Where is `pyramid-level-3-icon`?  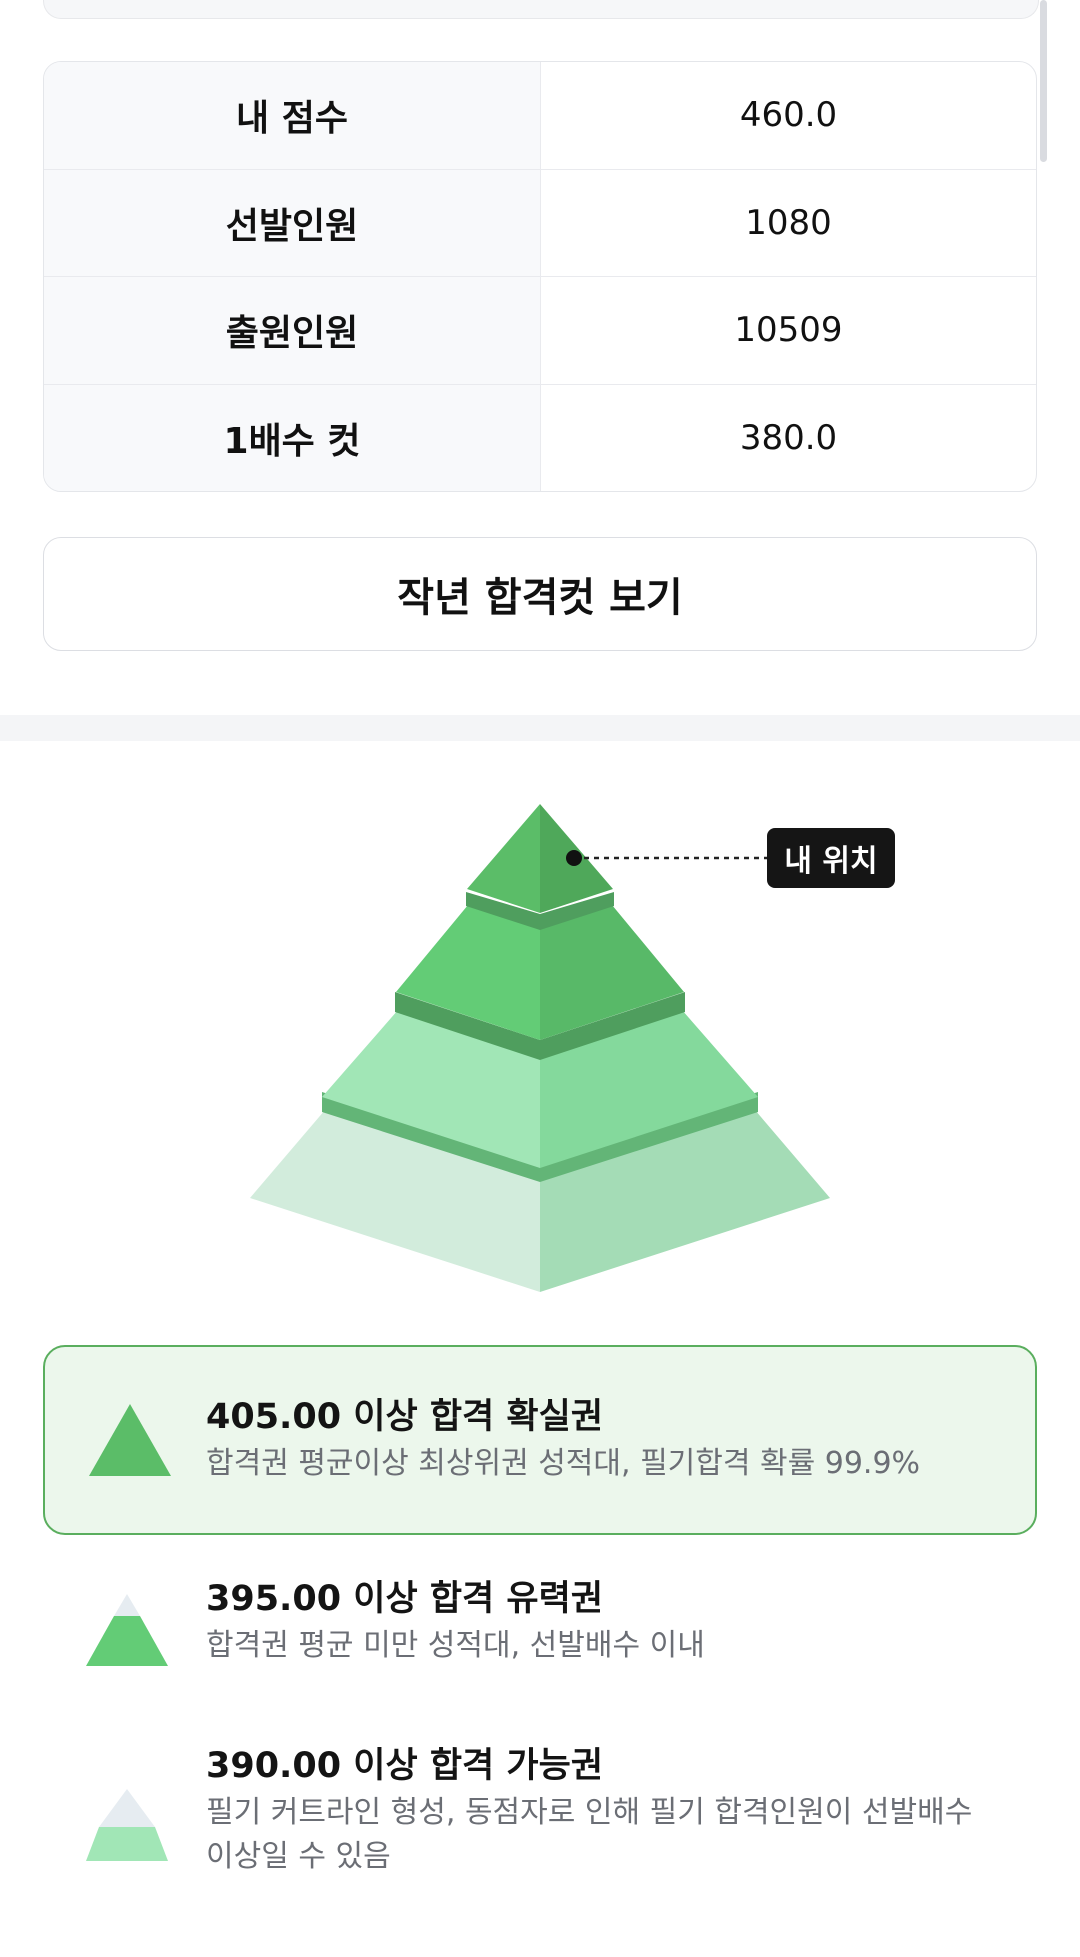
pyramid-level-3-icon is located at coordinates (127, 1825).